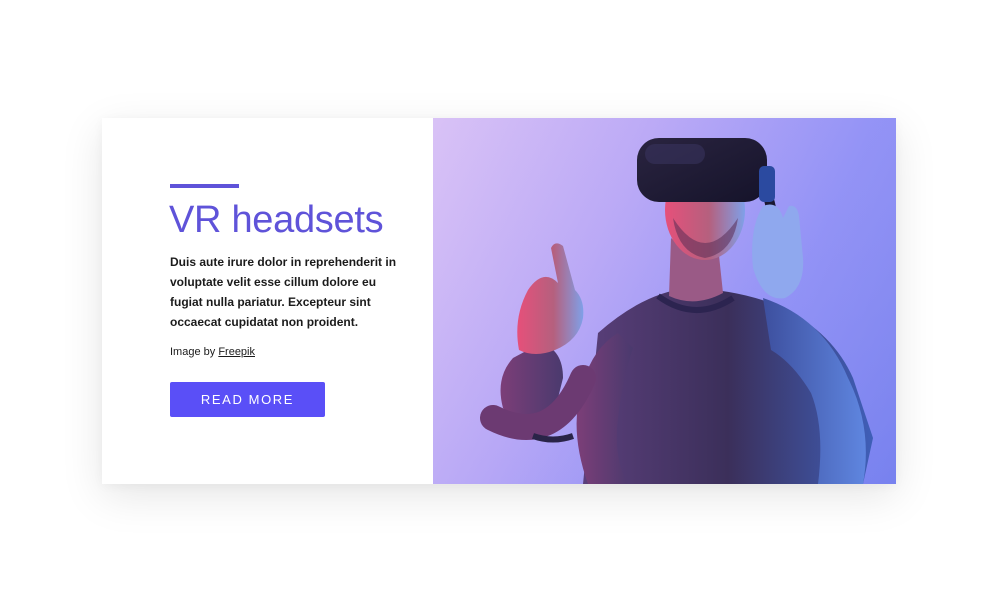  What do you see at coordinates (276, 220) in the screenshot?
I see `card-title: VR headsets` at bounding box center [276, 220].